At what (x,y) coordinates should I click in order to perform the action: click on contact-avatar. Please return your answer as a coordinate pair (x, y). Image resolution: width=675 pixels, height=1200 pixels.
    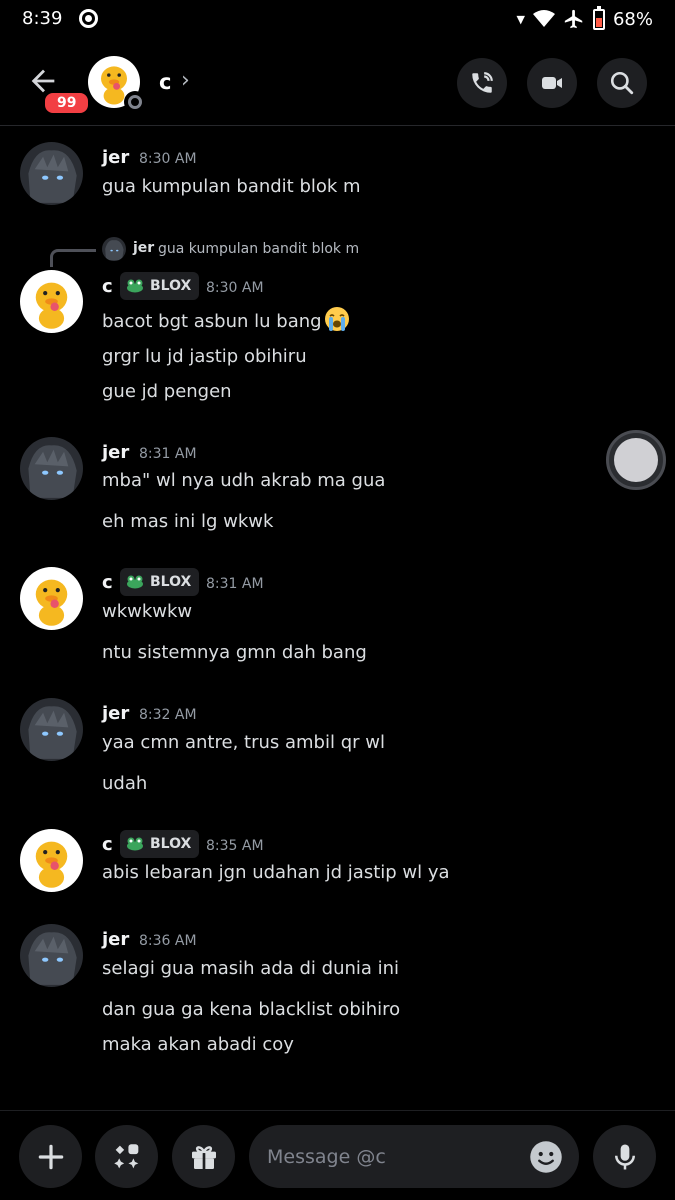
    Looking at the image, I should click on (117, 84).